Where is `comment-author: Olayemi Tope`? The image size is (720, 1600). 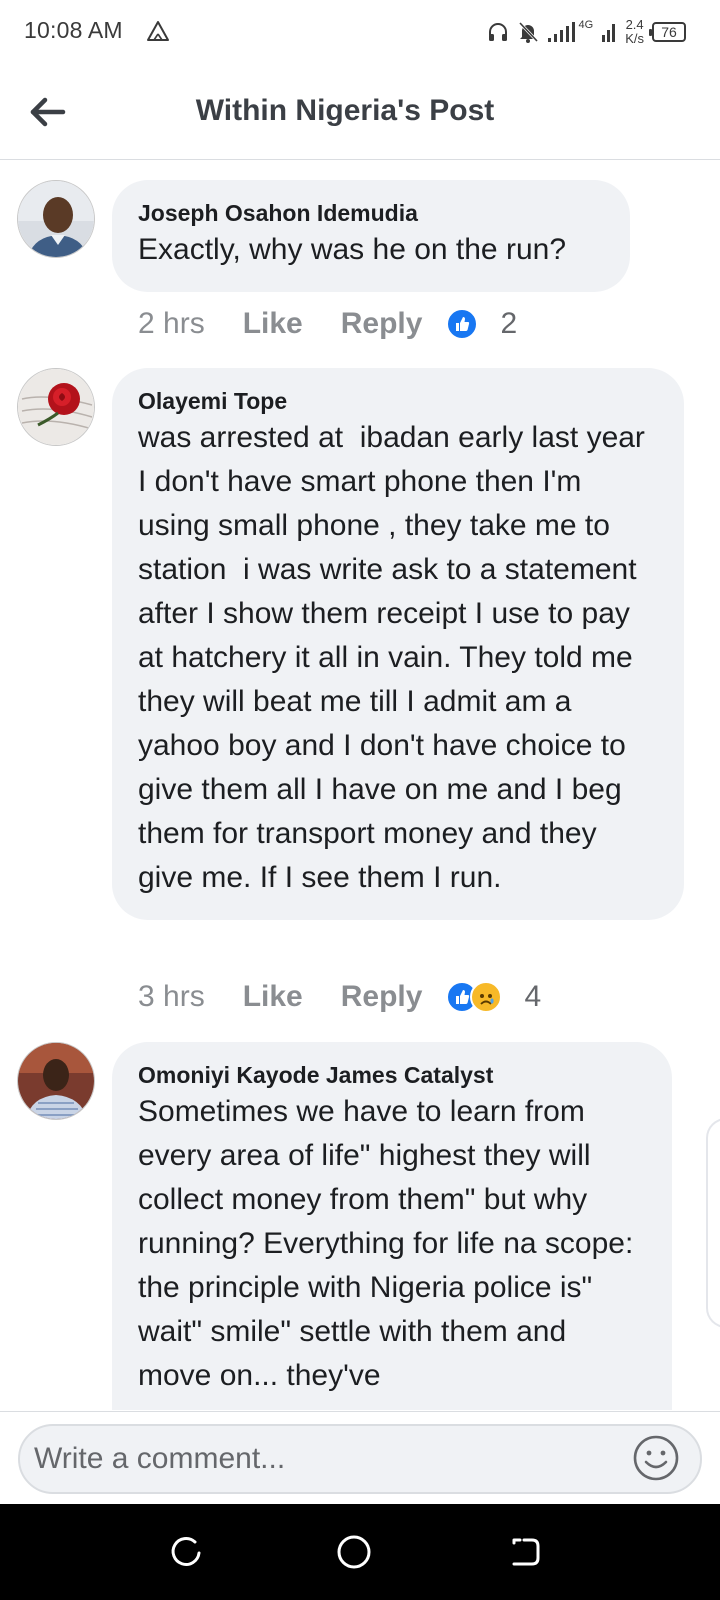 comment-author: Olayemi Tope is located at coordinates (398, 401).